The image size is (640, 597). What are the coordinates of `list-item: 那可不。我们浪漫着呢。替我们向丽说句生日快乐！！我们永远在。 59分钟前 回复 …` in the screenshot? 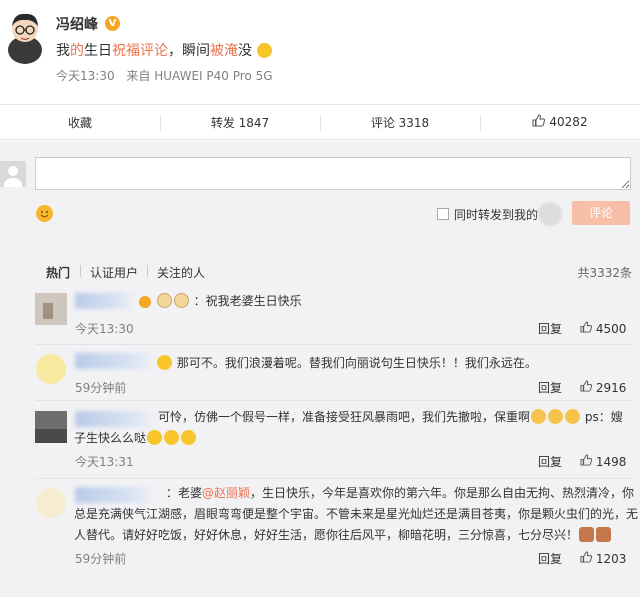 It's located at (320, 373).